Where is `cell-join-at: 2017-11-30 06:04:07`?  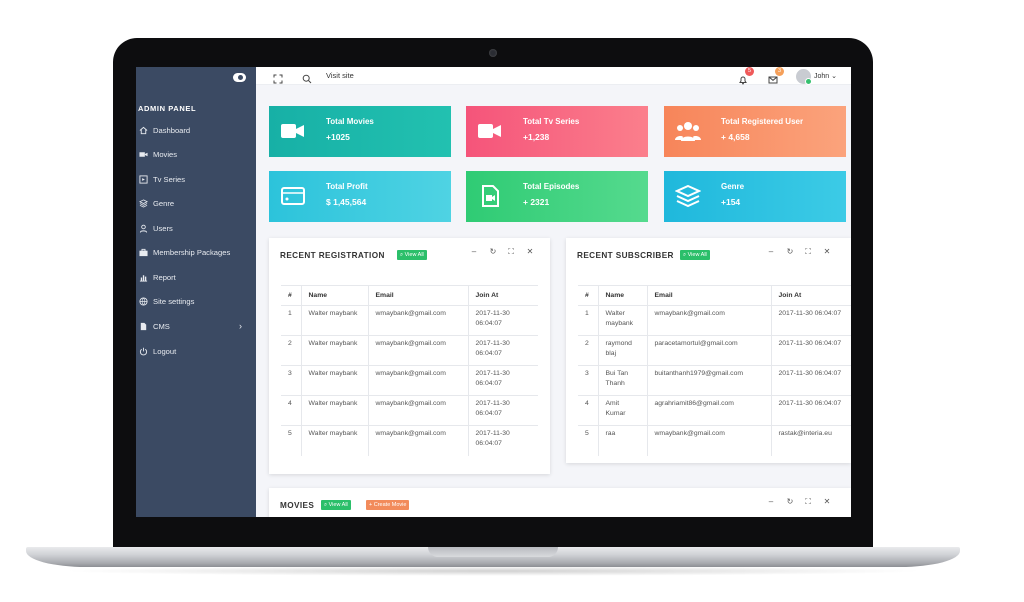
cell-join-at: 2017-11-30 06:04:07 is located at coordinates (502, 380).